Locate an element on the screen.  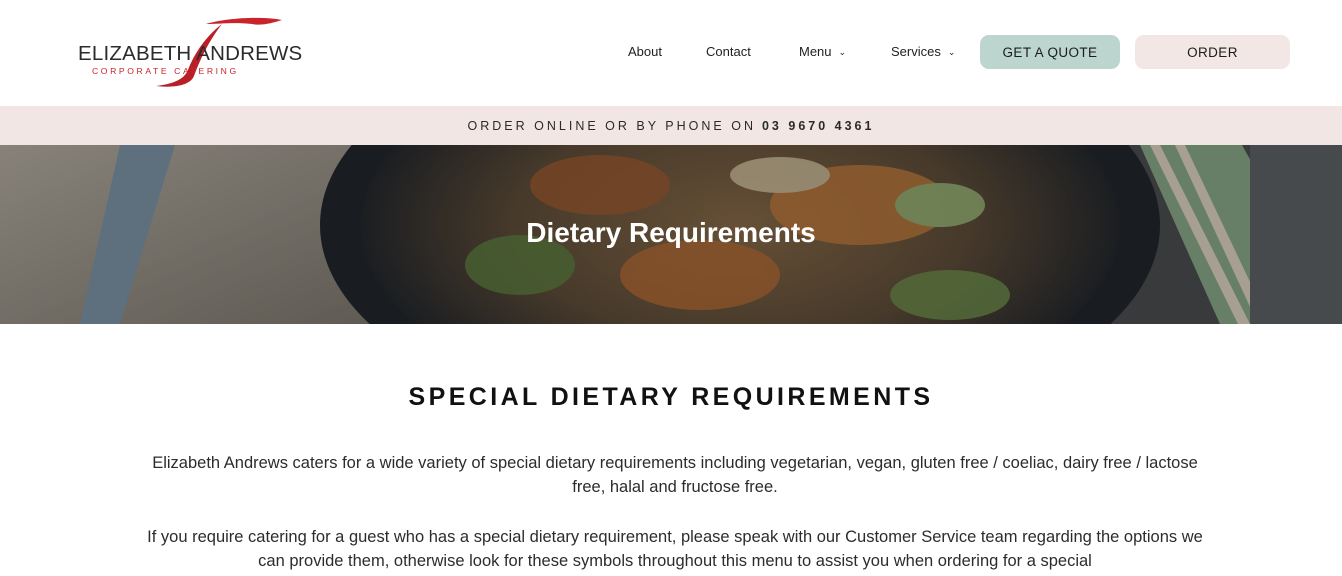
phone-number-link: 03 9670 4361 is located at coordinates (818, 126).